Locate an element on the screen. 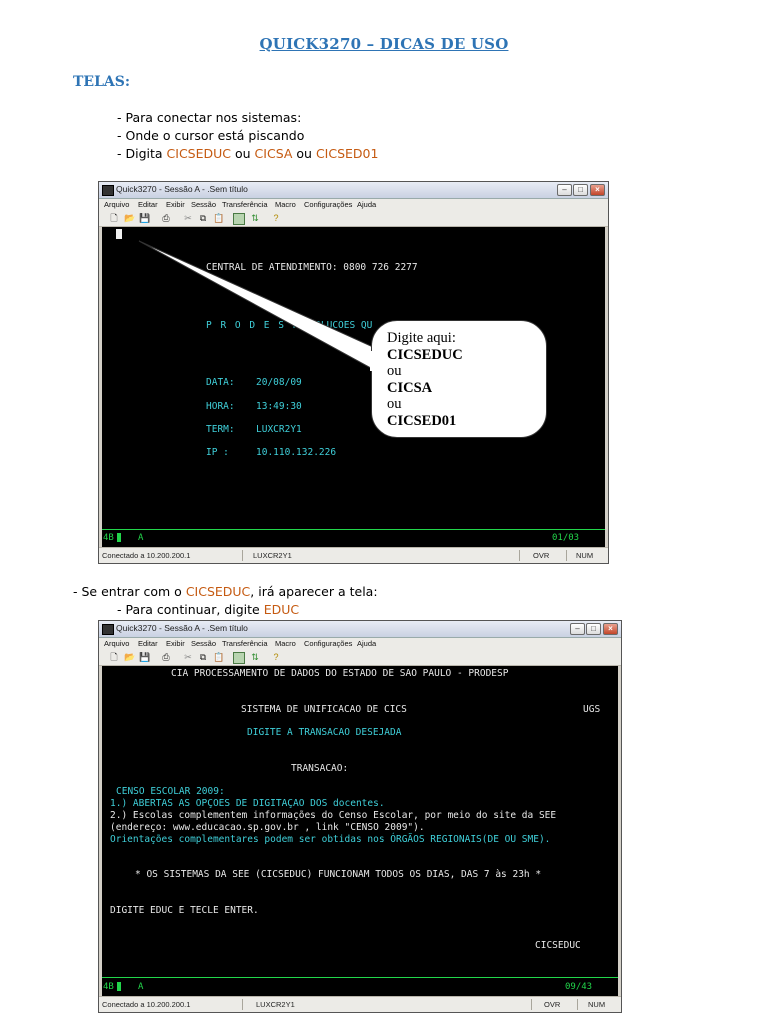  callout-option: CICSA is located at coordinates (410, 387).